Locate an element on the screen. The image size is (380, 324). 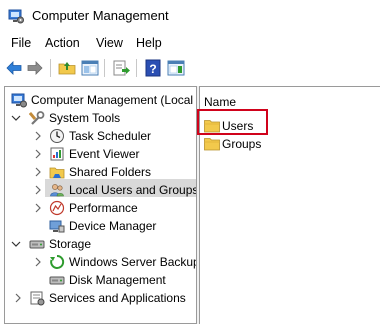
services-icon is located at coordinates (37, 298).